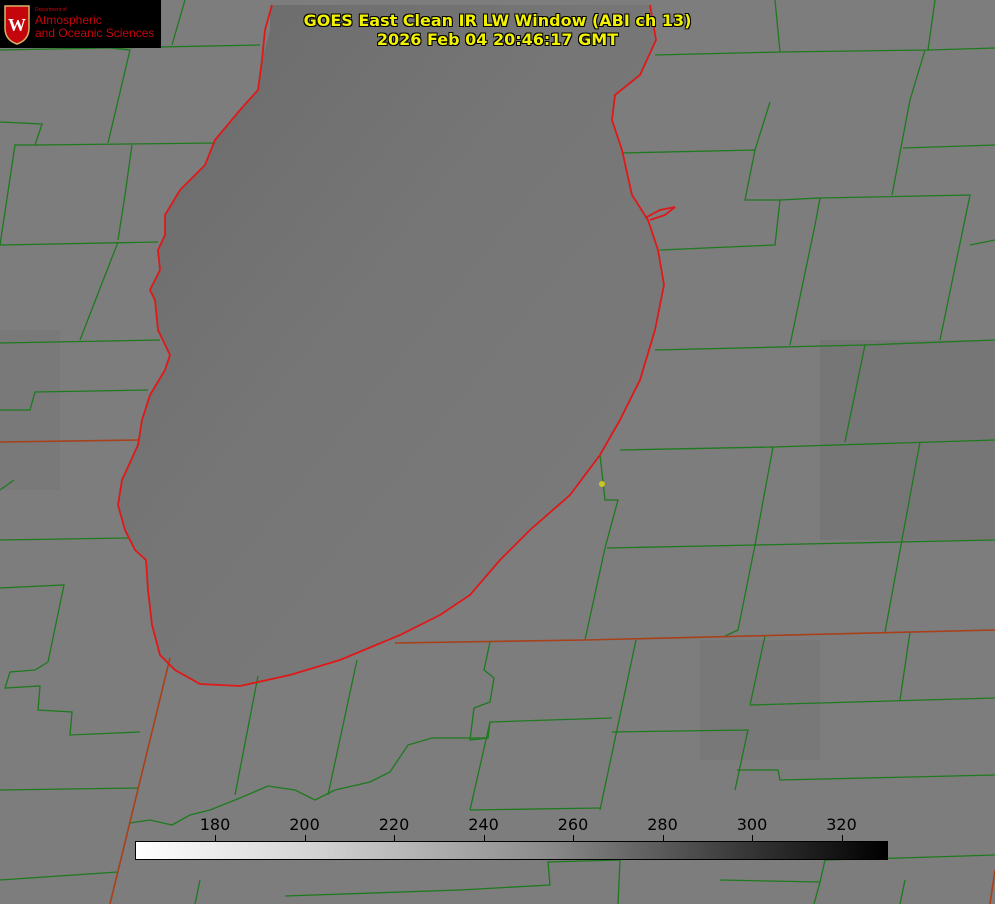 This screenshot has width=995, height=904. I want to click on colorbar-tick-label: 260, so click(573, 824).